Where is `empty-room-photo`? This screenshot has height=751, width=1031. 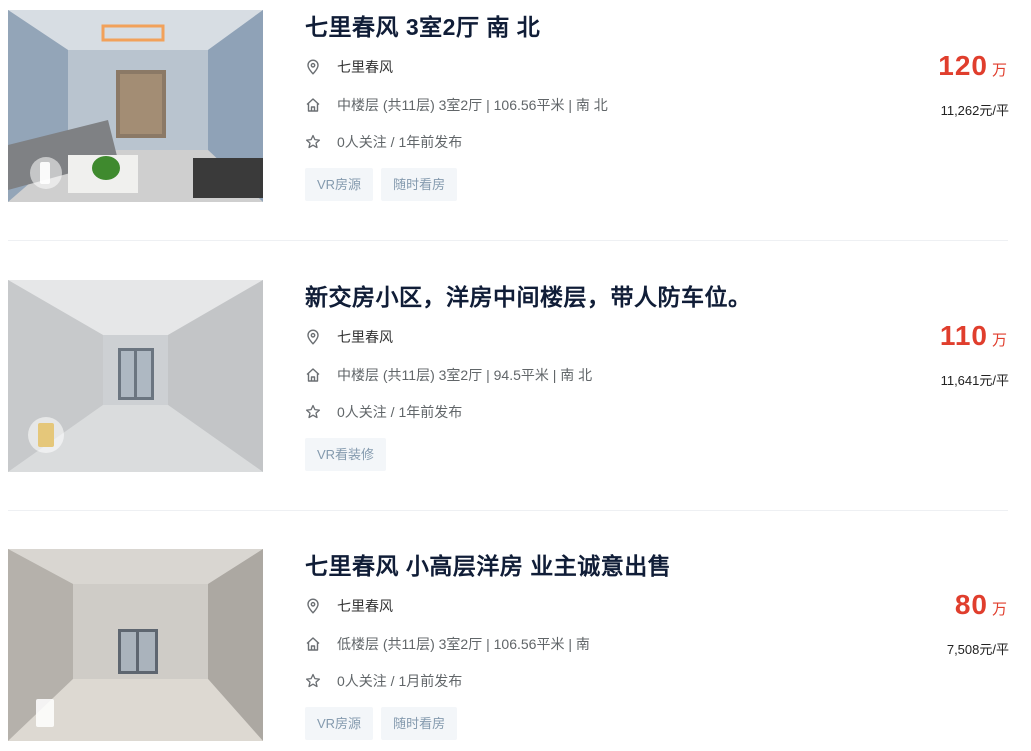 empty-room-photo is located at coordinates (135, 376).